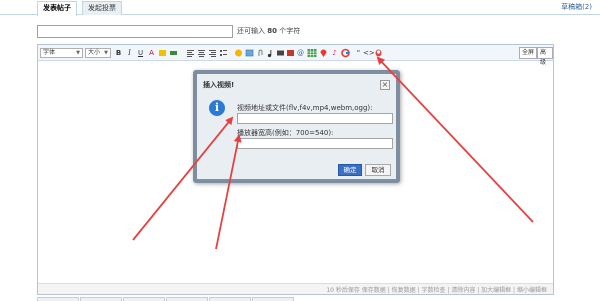 This screenshot has width=600, height=301. What do you see at coordinates (385, 85) in the screenshot?
I see `close-icon: ×` at bounding box center [385, 85].